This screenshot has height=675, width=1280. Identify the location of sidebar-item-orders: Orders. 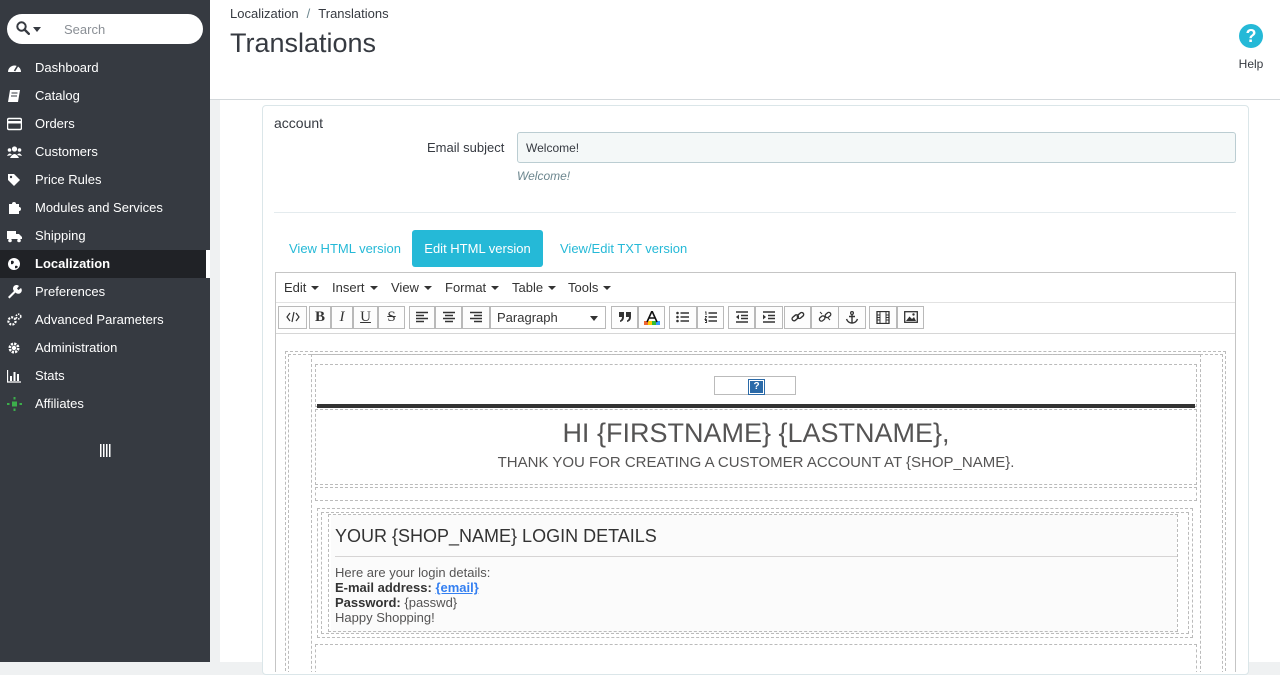
(105, 124).